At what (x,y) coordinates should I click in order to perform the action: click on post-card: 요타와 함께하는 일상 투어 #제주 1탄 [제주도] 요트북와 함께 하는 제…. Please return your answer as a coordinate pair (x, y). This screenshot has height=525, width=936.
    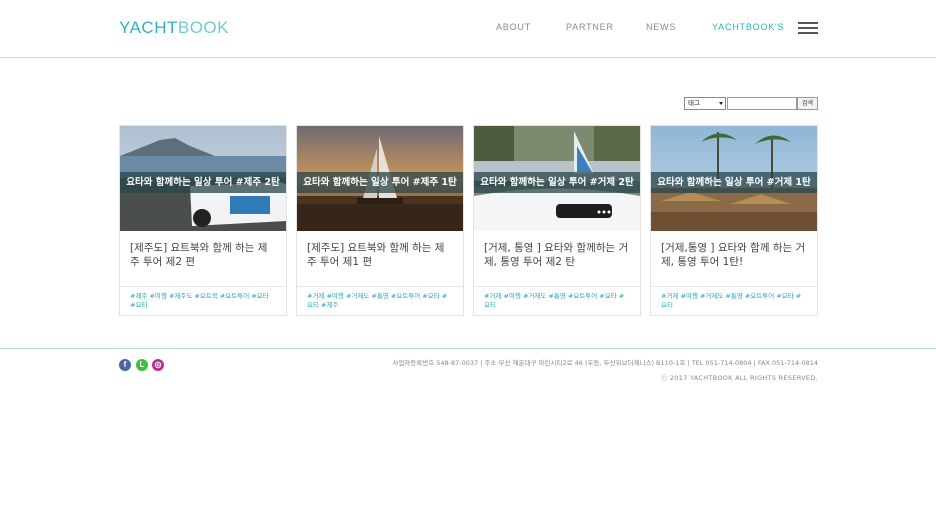
    Looking at the image, I should click on (380, 220).